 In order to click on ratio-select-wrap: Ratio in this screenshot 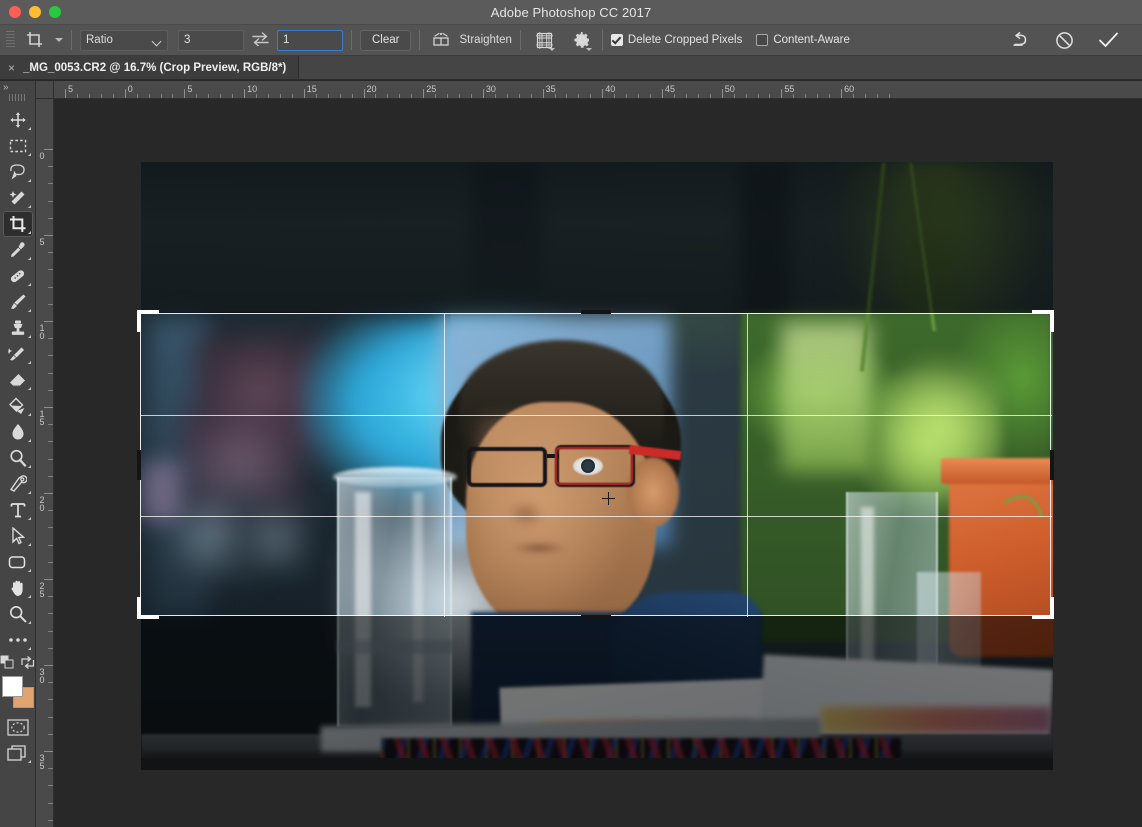, I will do `click(124, 40)`.